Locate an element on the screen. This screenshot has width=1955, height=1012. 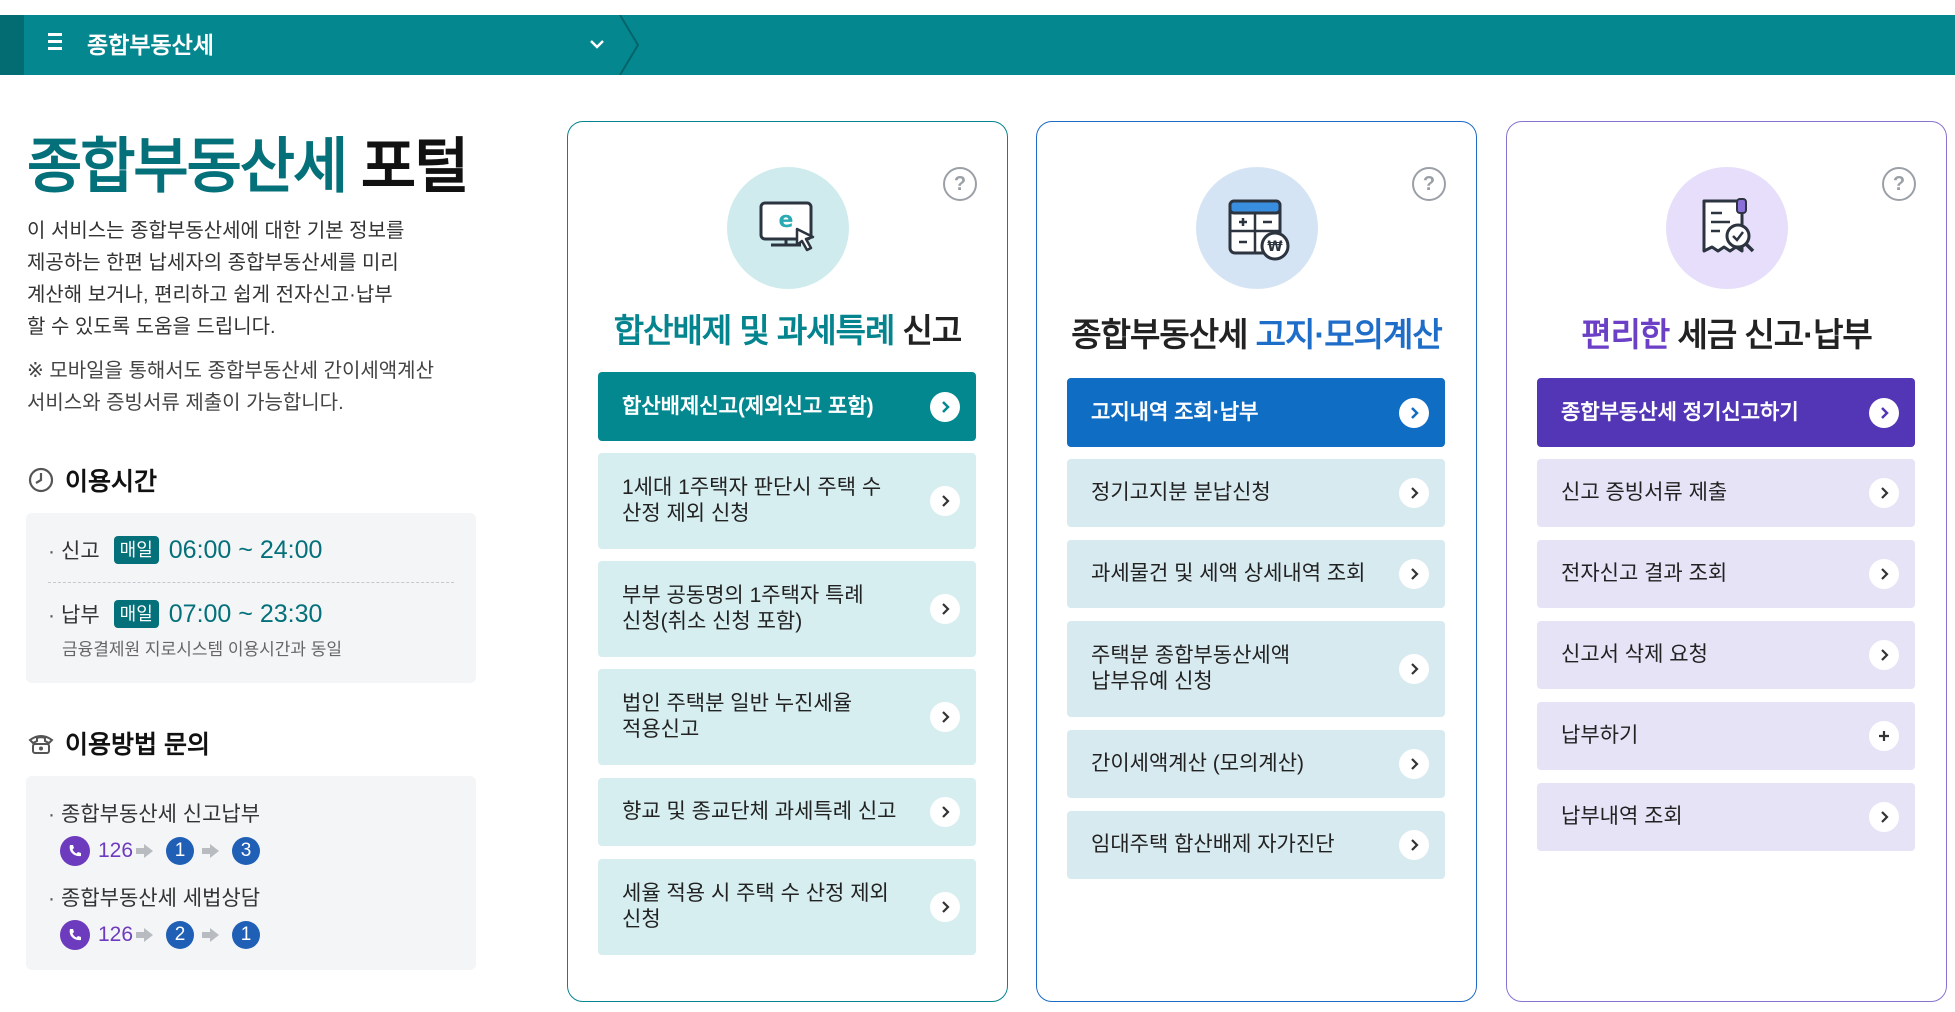
card1-item-2: 부부 공동명의 1주택자 특례 신청(취소 신청 포함) is located at coordinates (787, 609).